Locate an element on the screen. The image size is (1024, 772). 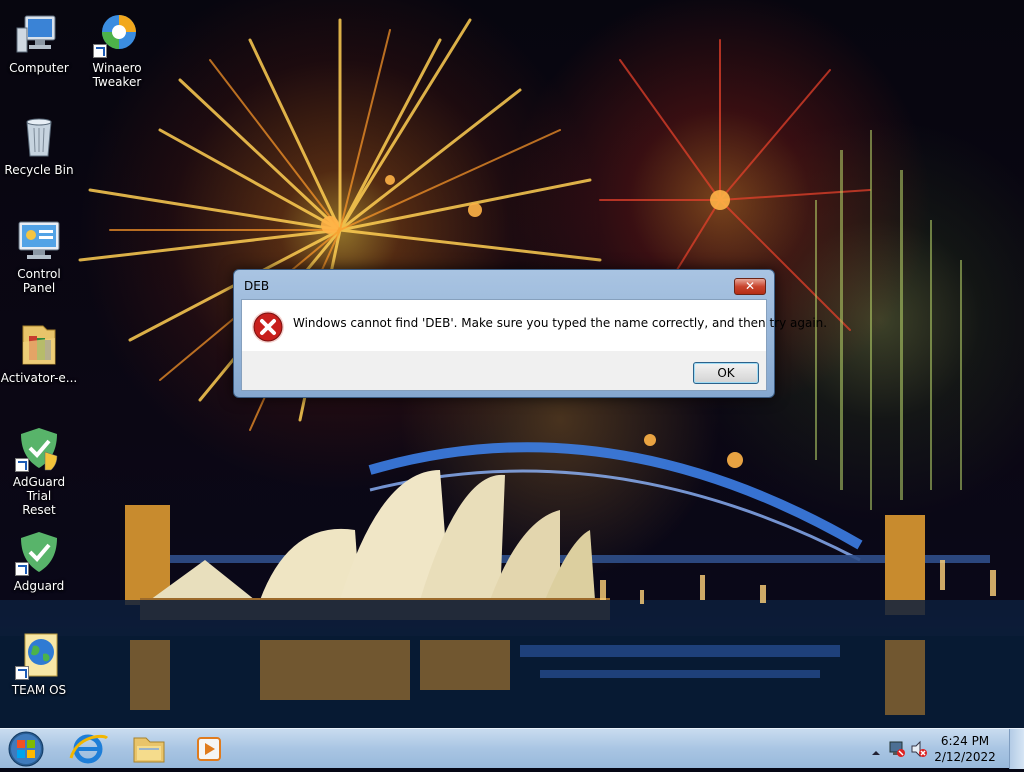
start-button is located at coordinates (26, 749).